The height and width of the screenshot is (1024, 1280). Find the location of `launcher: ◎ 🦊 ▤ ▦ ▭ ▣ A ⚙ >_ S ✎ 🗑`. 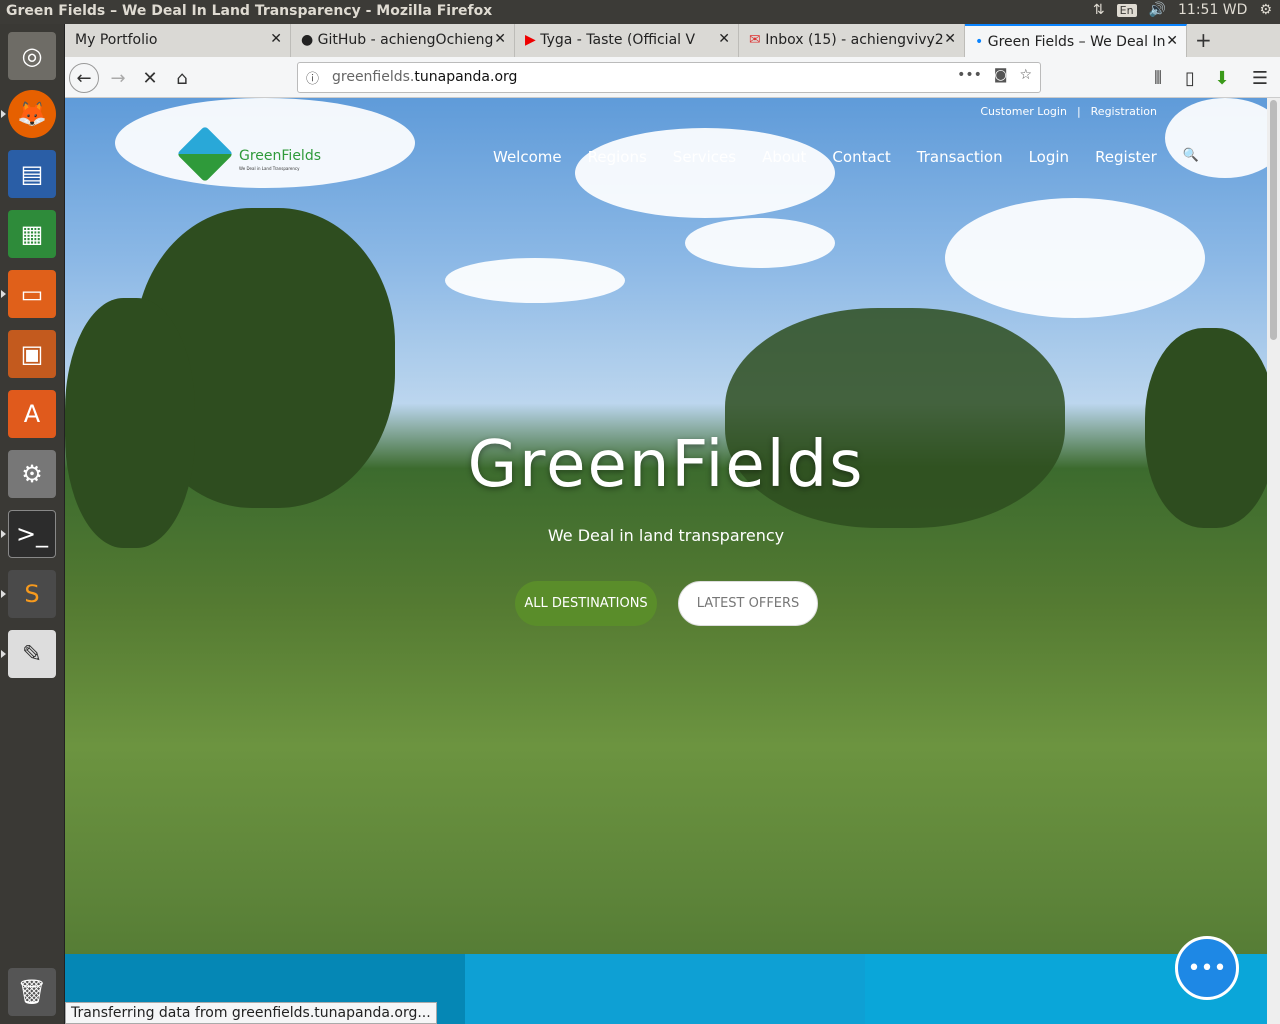

launcher: ◎ 🦊 ▤ ▦ ▭ ▣ A ⚙ >_ S ✎ 🗑 is located at coordinates (32, 524).